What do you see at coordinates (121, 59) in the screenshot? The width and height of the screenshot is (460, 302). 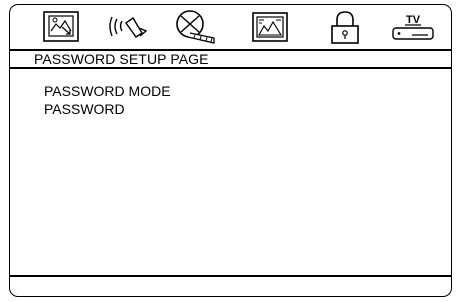 I see `page-title: PASSWORD SETUP PAGE` at bounding box center [121, 59].